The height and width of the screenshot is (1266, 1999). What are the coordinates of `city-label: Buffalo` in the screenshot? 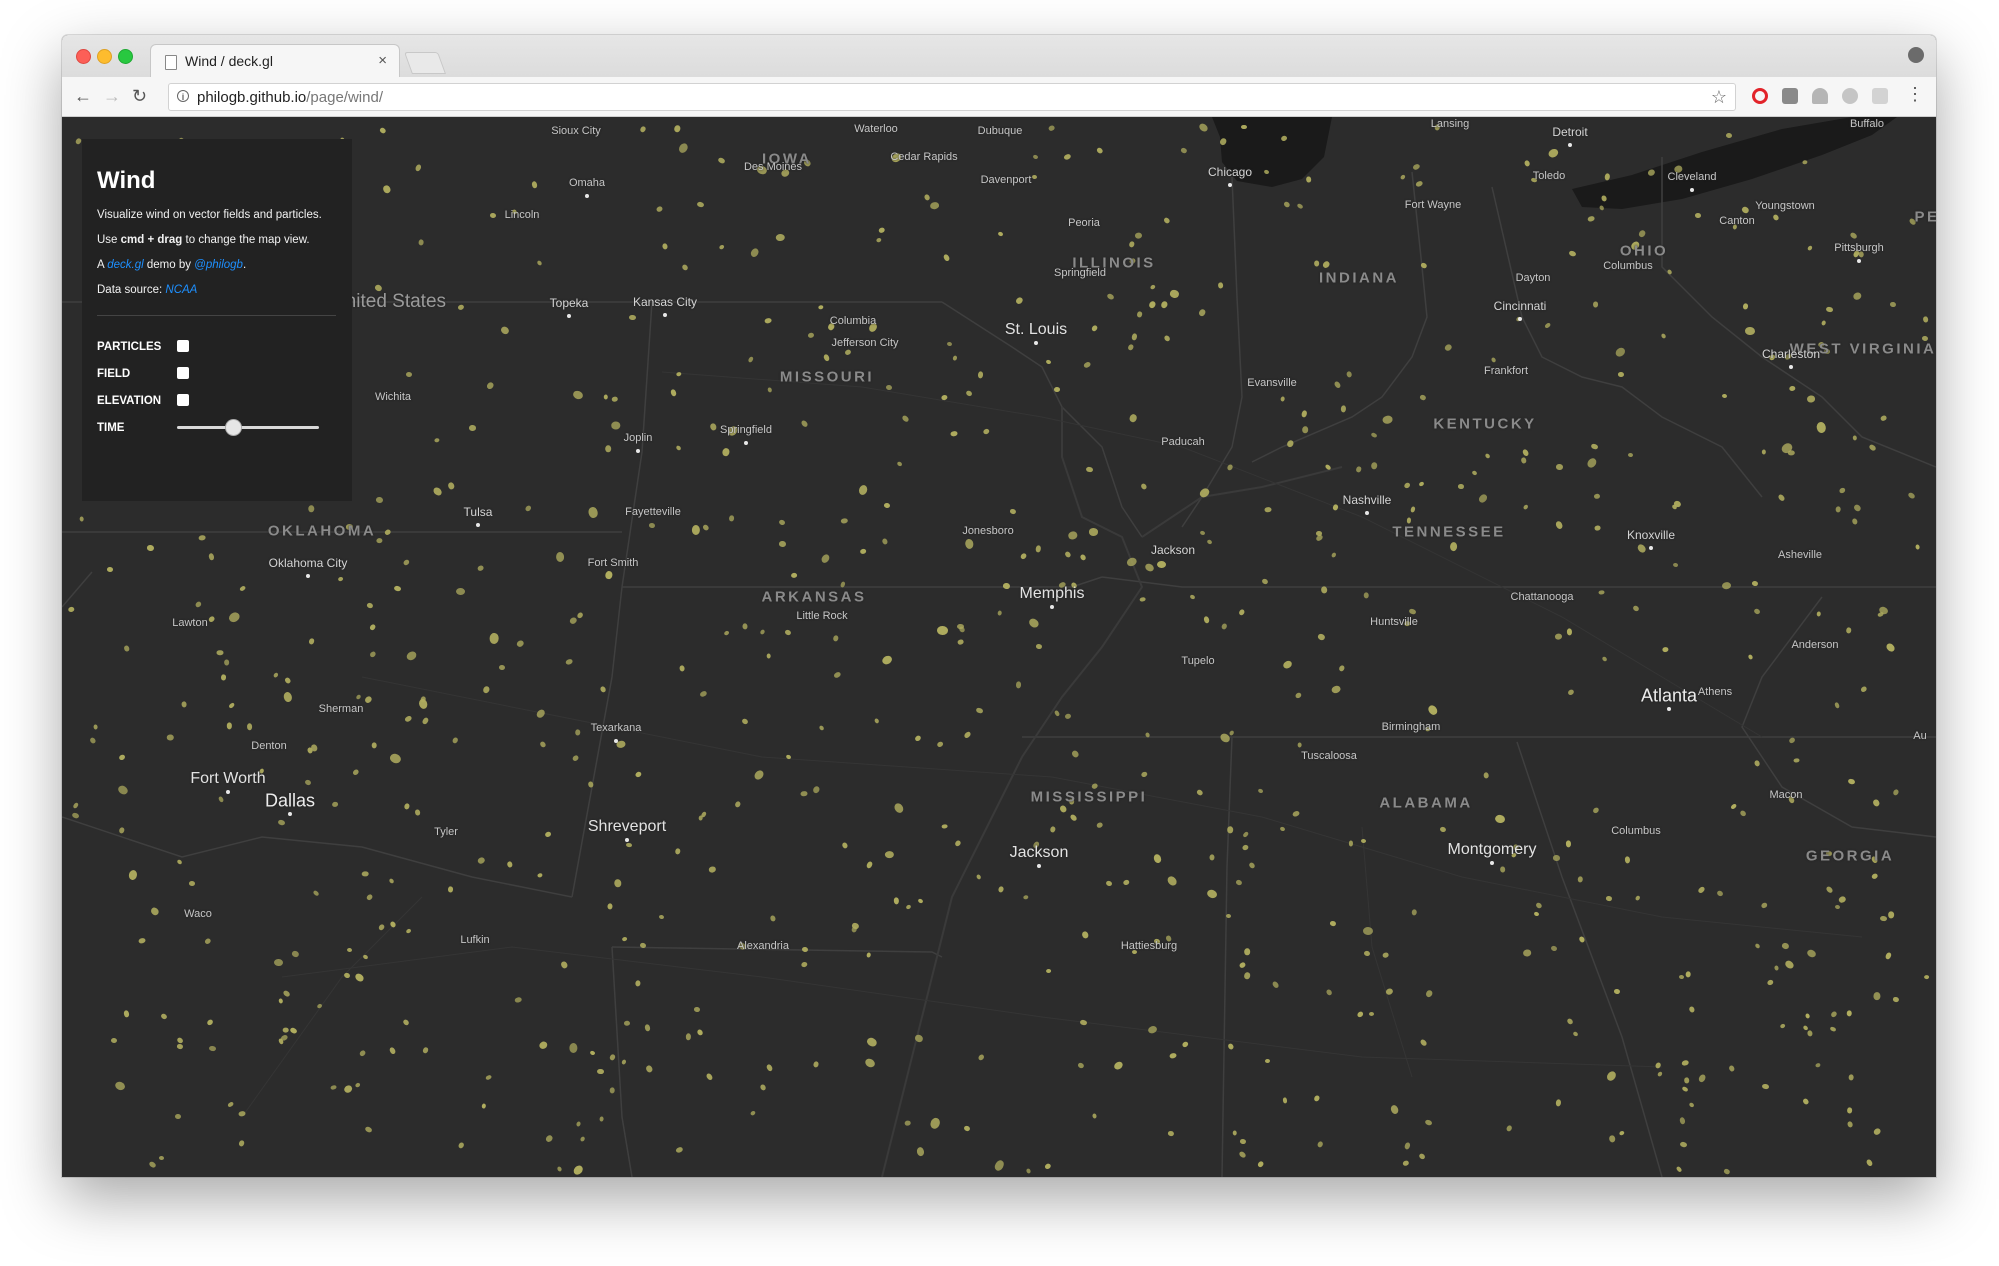 It's located at (1867, 124).